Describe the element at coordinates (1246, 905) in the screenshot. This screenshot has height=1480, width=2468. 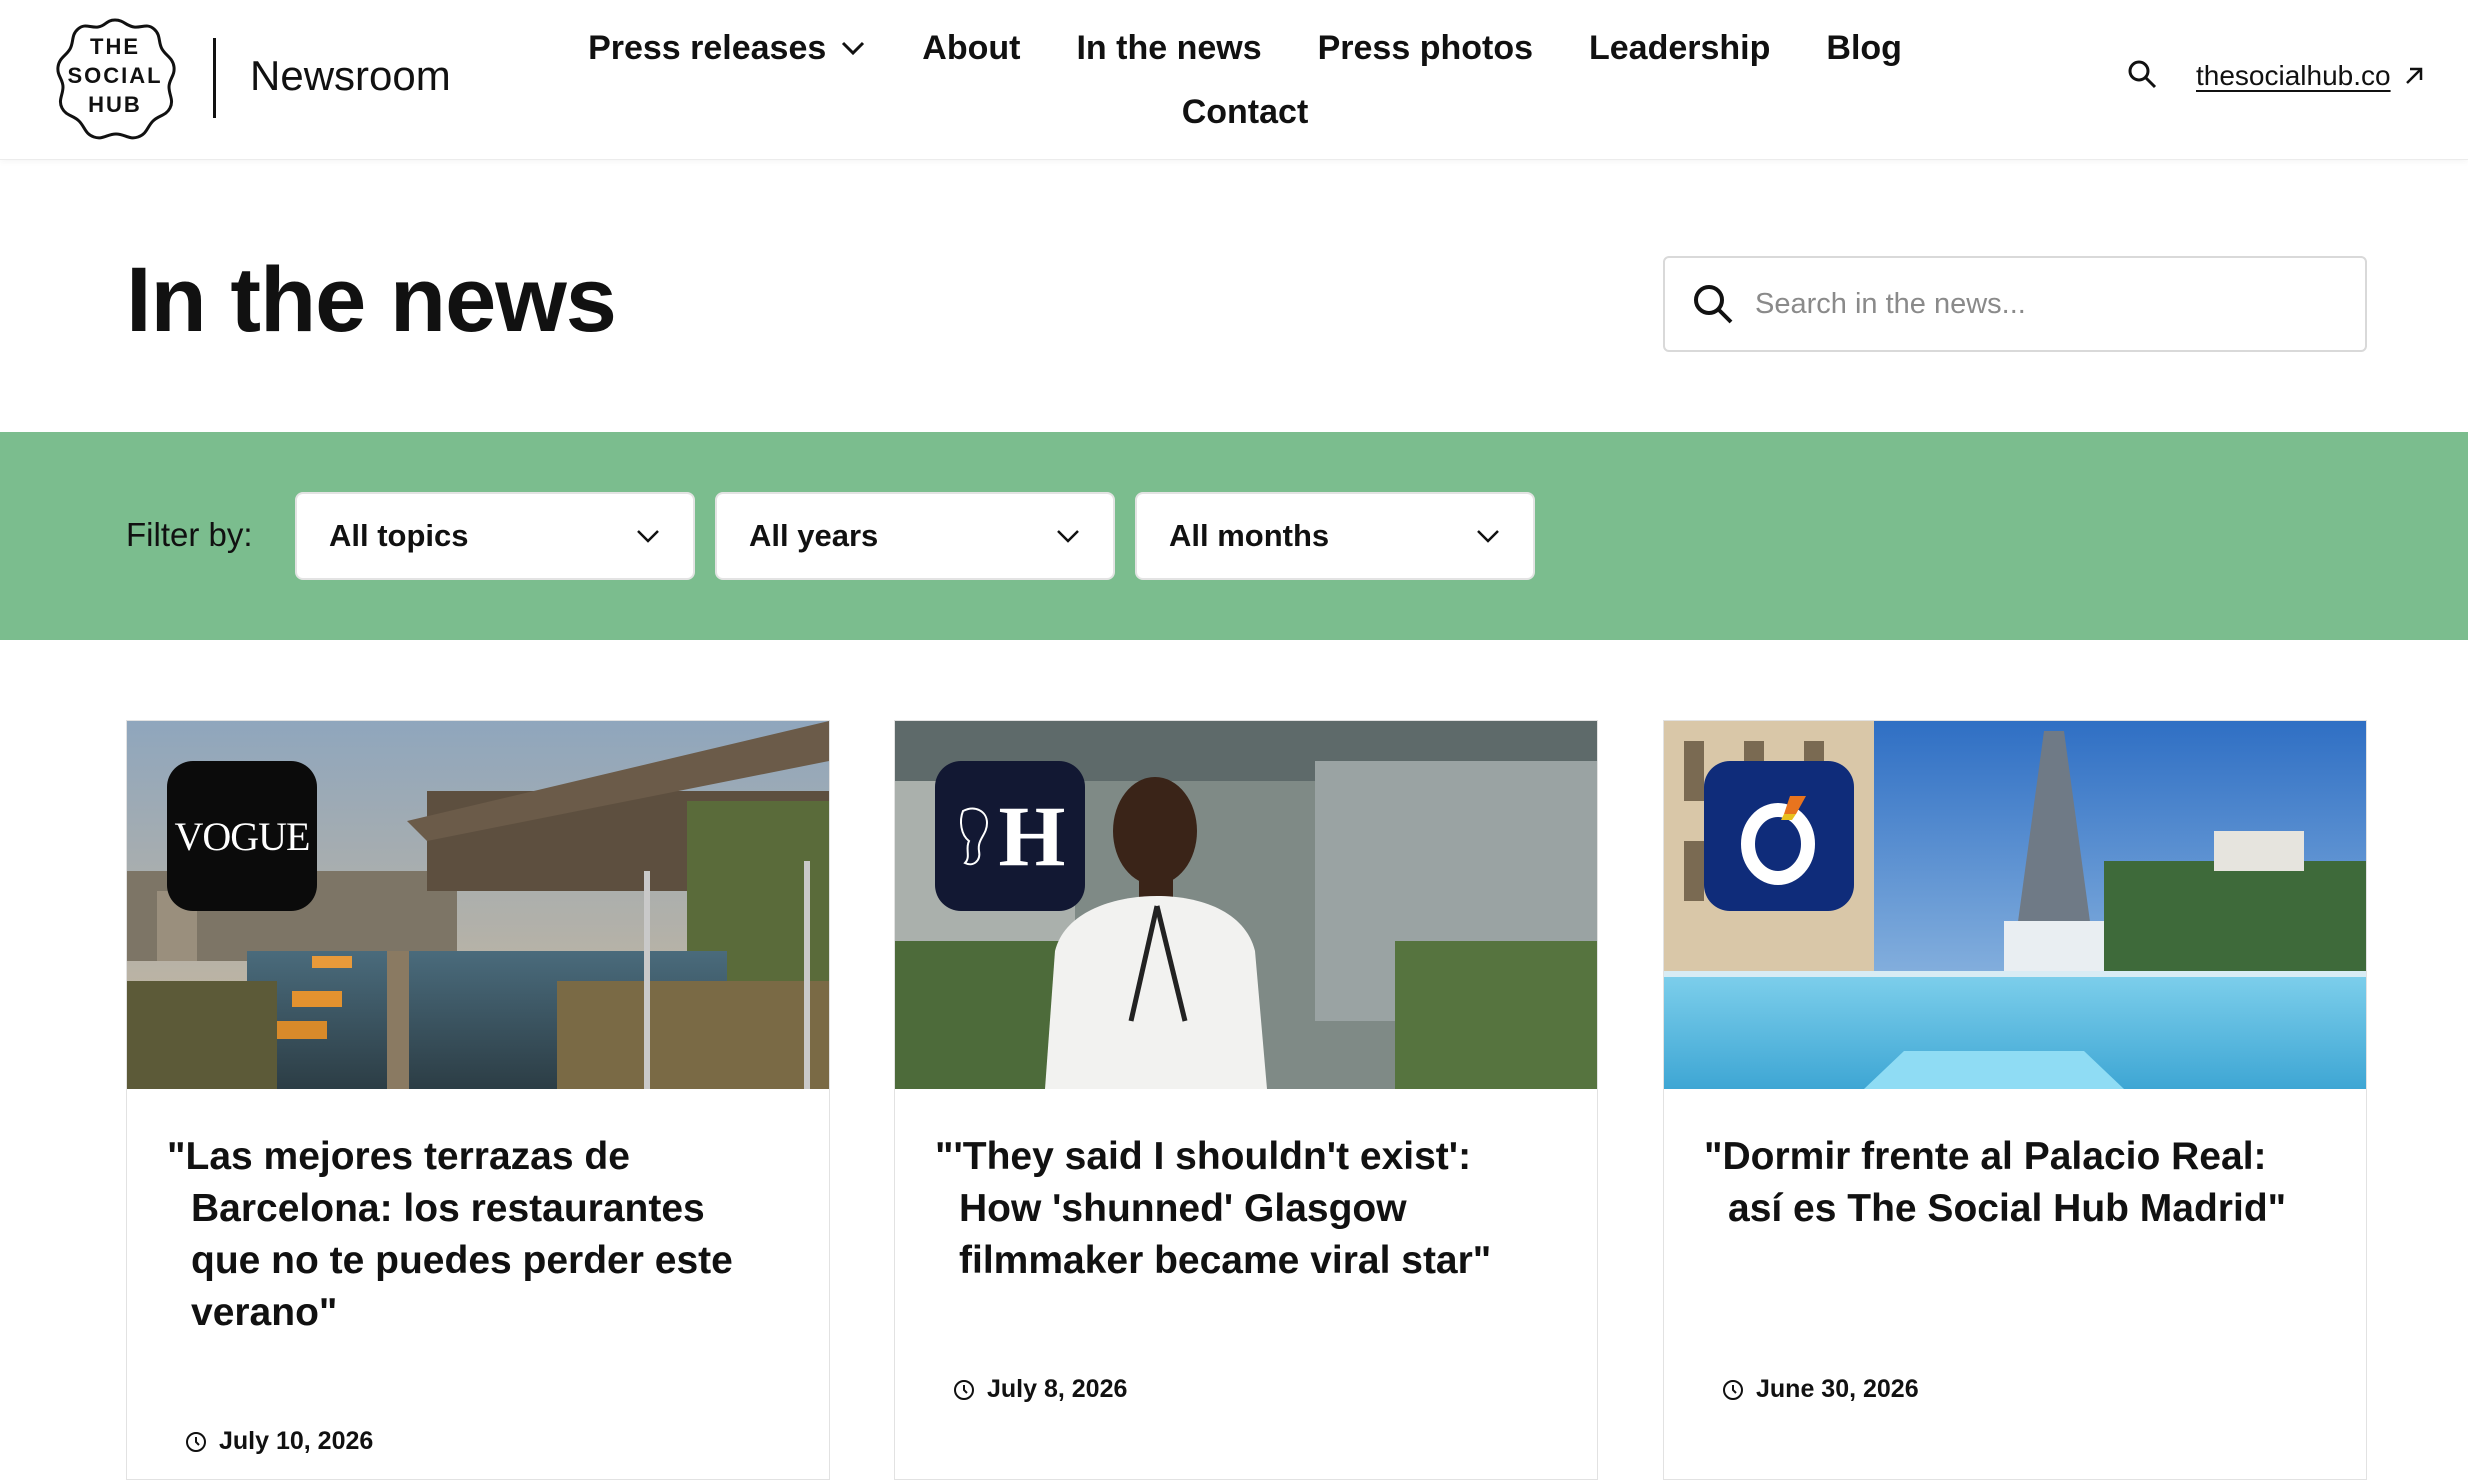
I see `card-image: H` at that location.